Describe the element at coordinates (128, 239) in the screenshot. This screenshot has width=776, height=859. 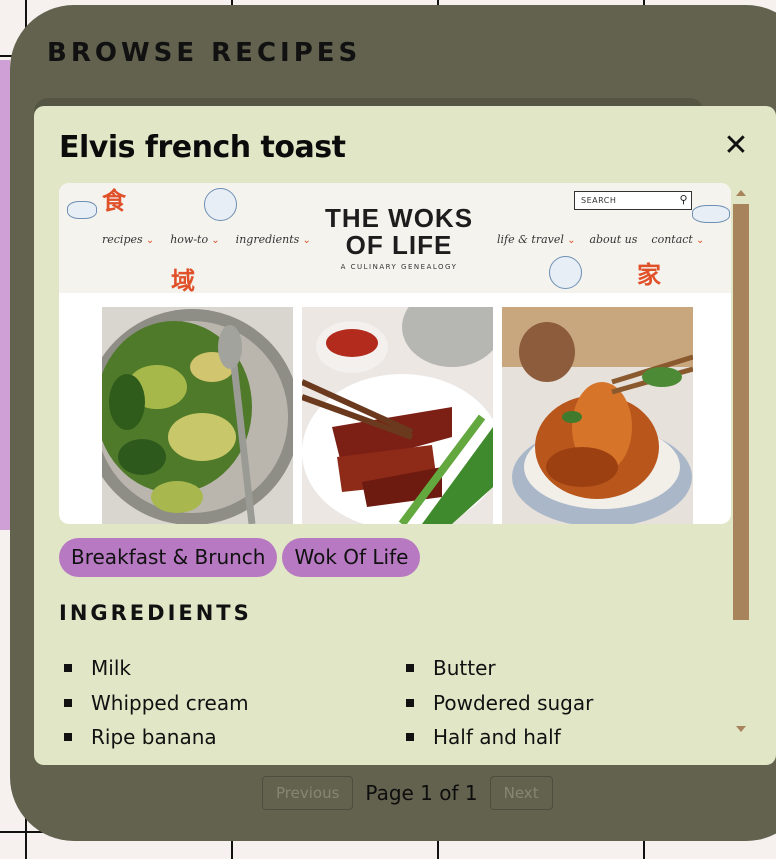
I see `nav-recipes: recipes` at that location.